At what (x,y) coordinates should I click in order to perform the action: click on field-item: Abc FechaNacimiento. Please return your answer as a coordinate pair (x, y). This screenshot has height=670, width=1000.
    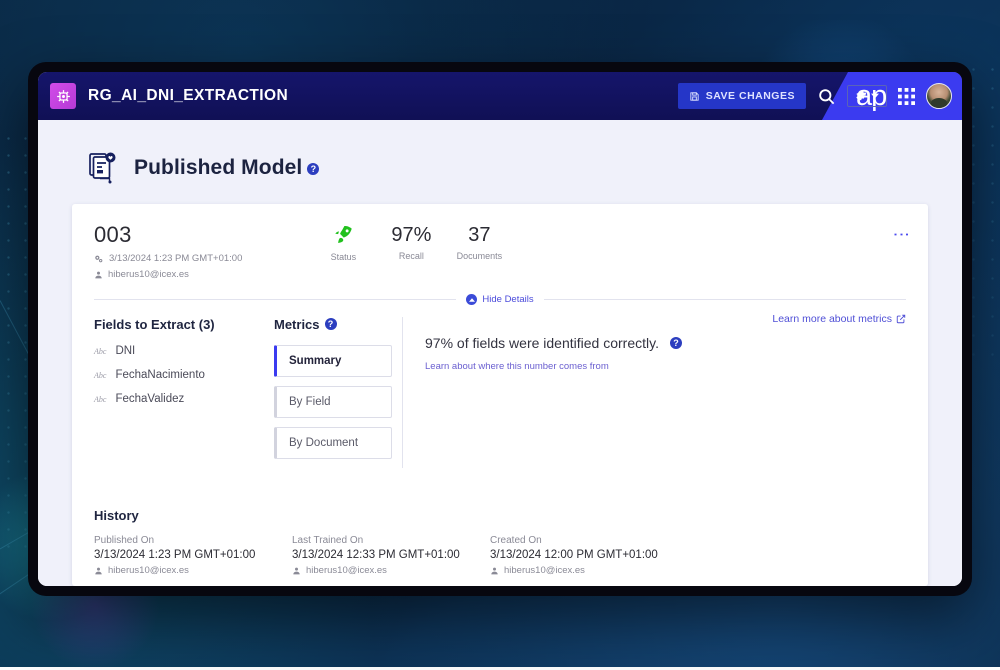
    Looking at the image, I should click on (184, 375).